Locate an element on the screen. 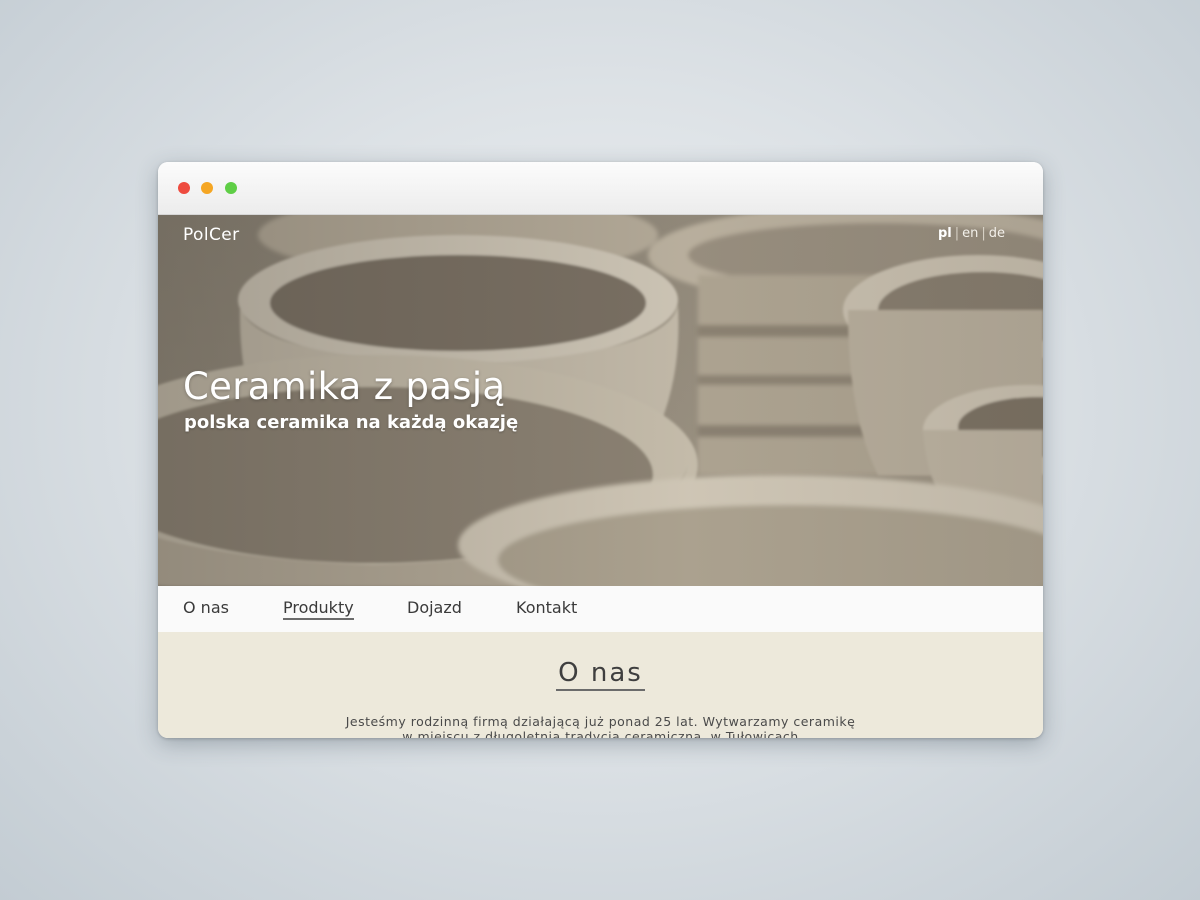 Image resolution: width=1200 pixels, height=900 pixels. section-title-text: O nas is located at coordinates (600, 674).